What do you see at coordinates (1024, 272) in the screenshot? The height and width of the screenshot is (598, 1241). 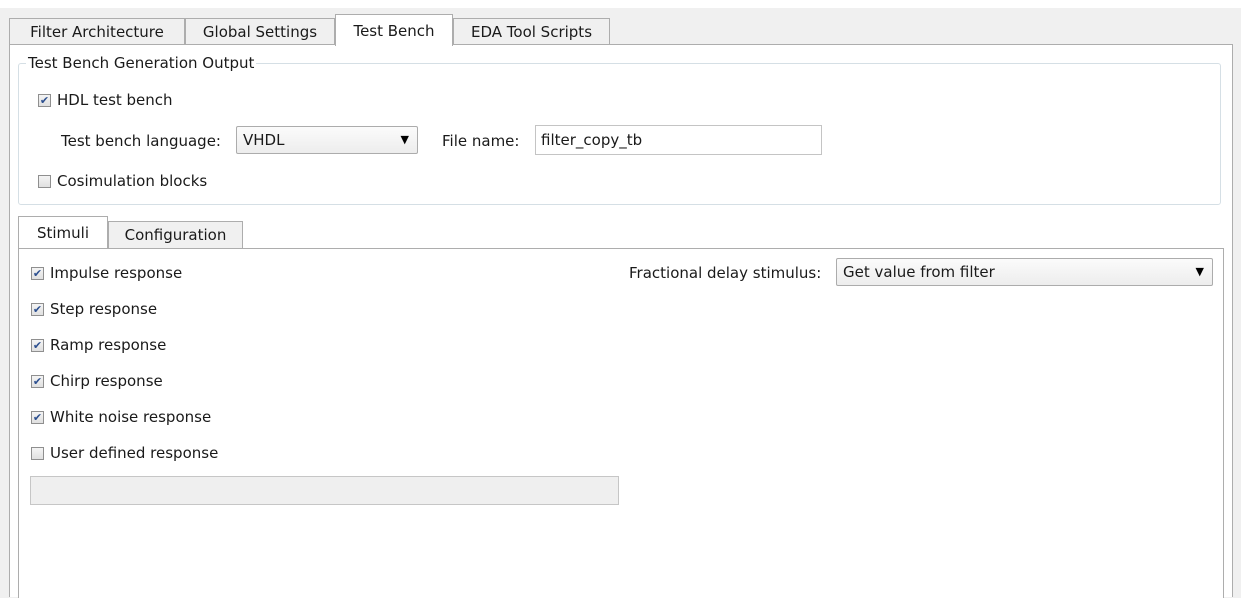 I see `fractional-delay-select: Get value from filter ▼` at bounding box center [1024, 272].